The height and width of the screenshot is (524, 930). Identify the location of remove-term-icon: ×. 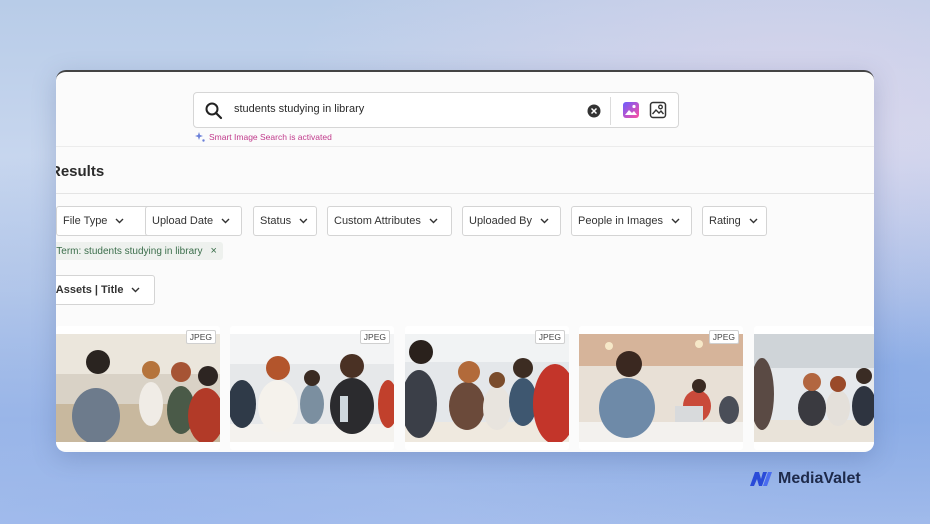
(213, 251).